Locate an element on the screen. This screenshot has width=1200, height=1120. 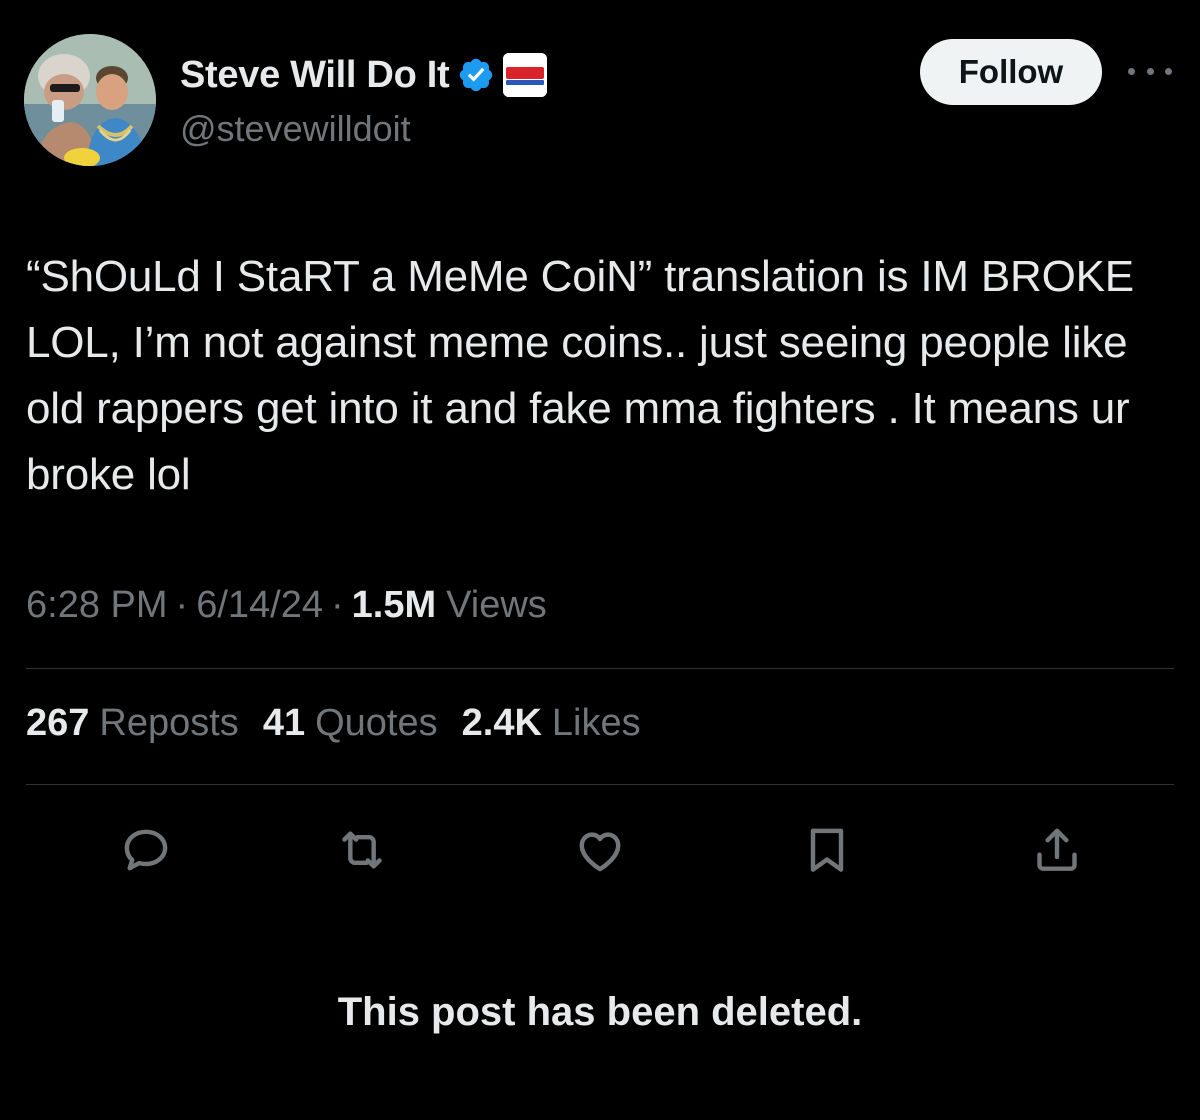
reposts-count: 267 is located at coordinates (58, 723).